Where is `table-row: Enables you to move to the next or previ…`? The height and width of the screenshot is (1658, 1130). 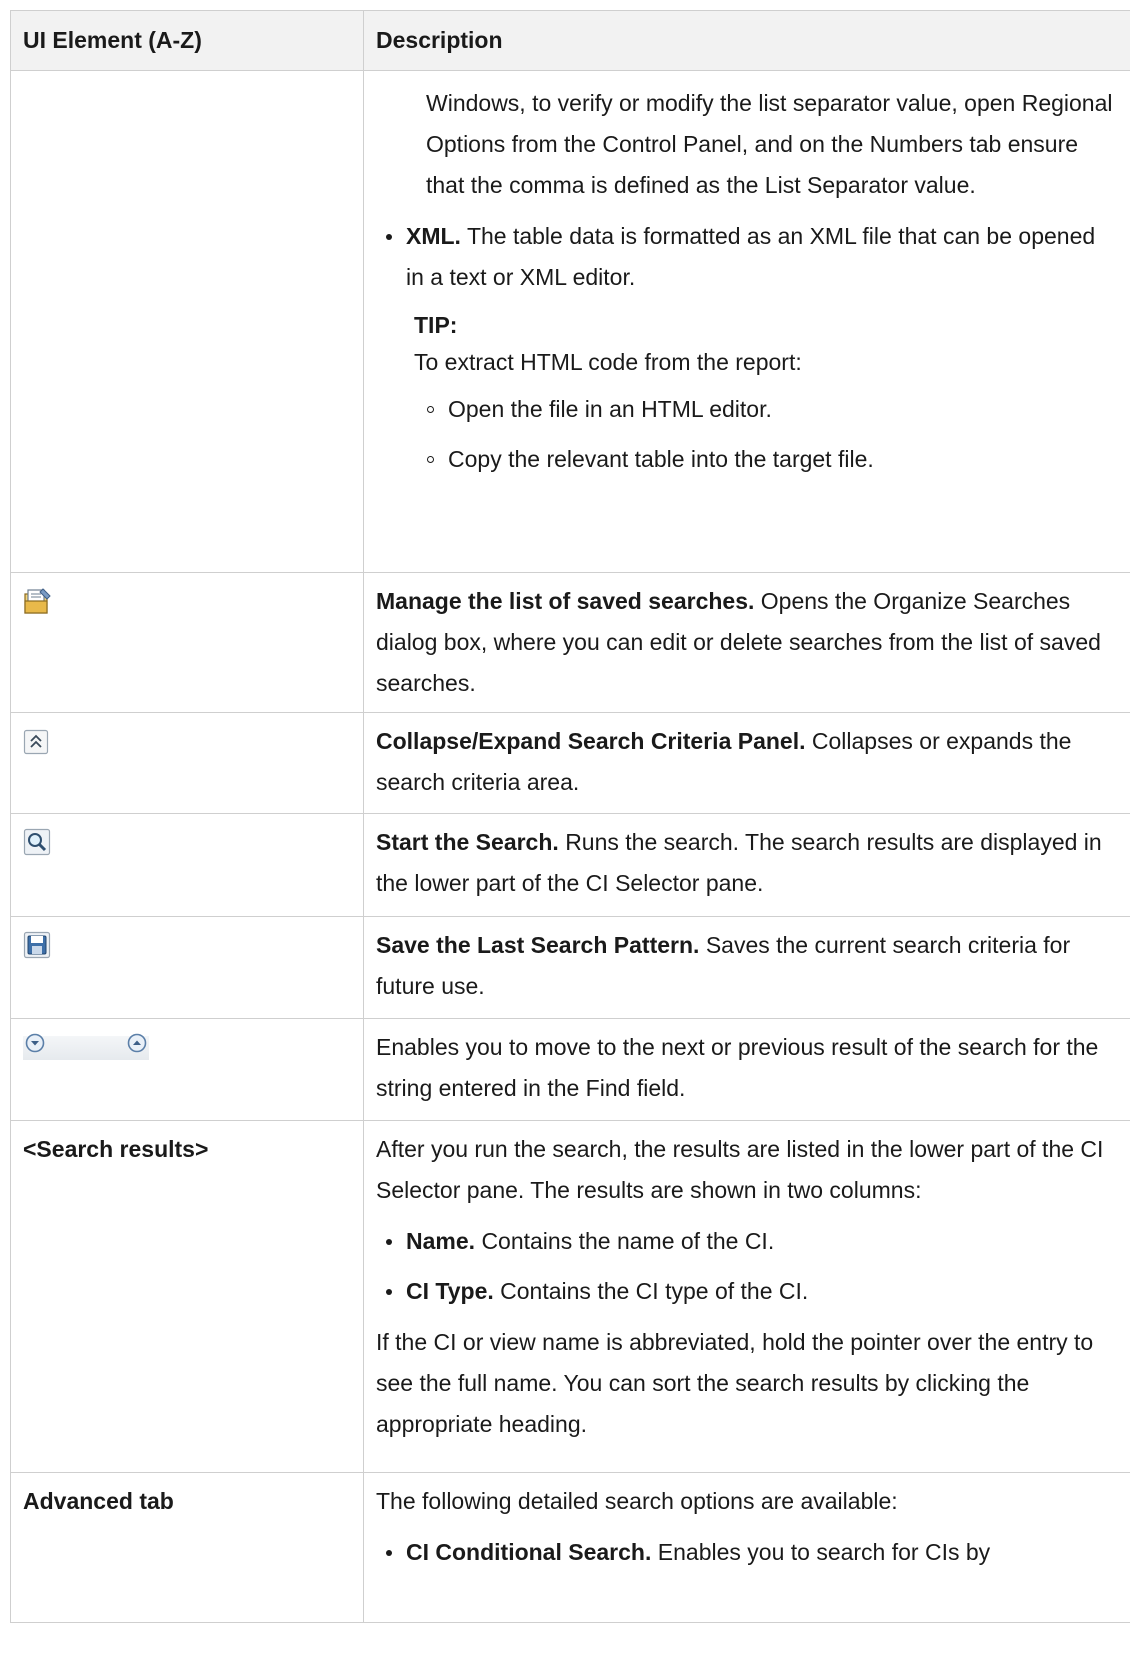 table-row: Enables you to move to the next or previ… is located at coordinates (570, 1069).